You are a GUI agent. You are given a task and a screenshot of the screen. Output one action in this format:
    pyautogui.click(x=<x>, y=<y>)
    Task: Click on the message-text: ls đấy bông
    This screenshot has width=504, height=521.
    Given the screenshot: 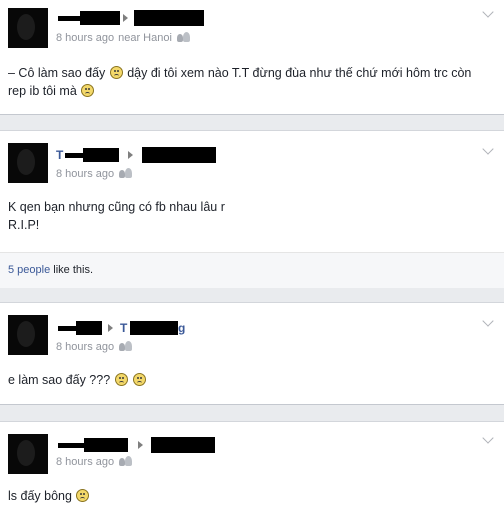 What is the action you would take?
    pyautogui.click(x=42, y=496)
    